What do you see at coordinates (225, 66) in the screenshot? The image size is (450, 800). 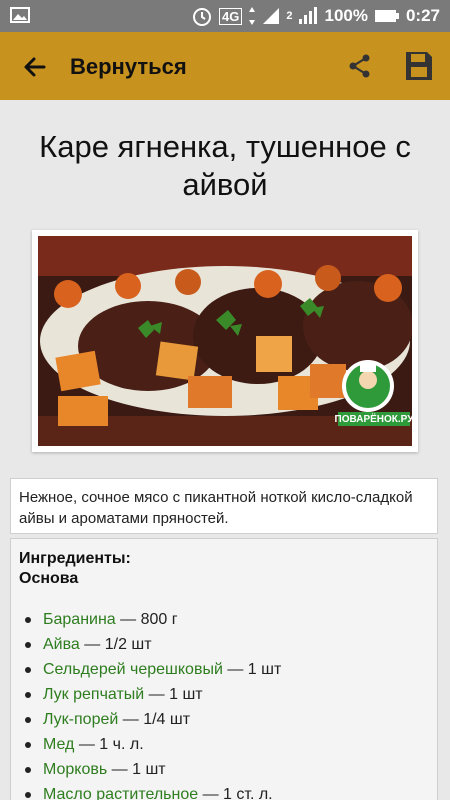 I see `app-bar: Вернуться` at bounding box center [225, 66].